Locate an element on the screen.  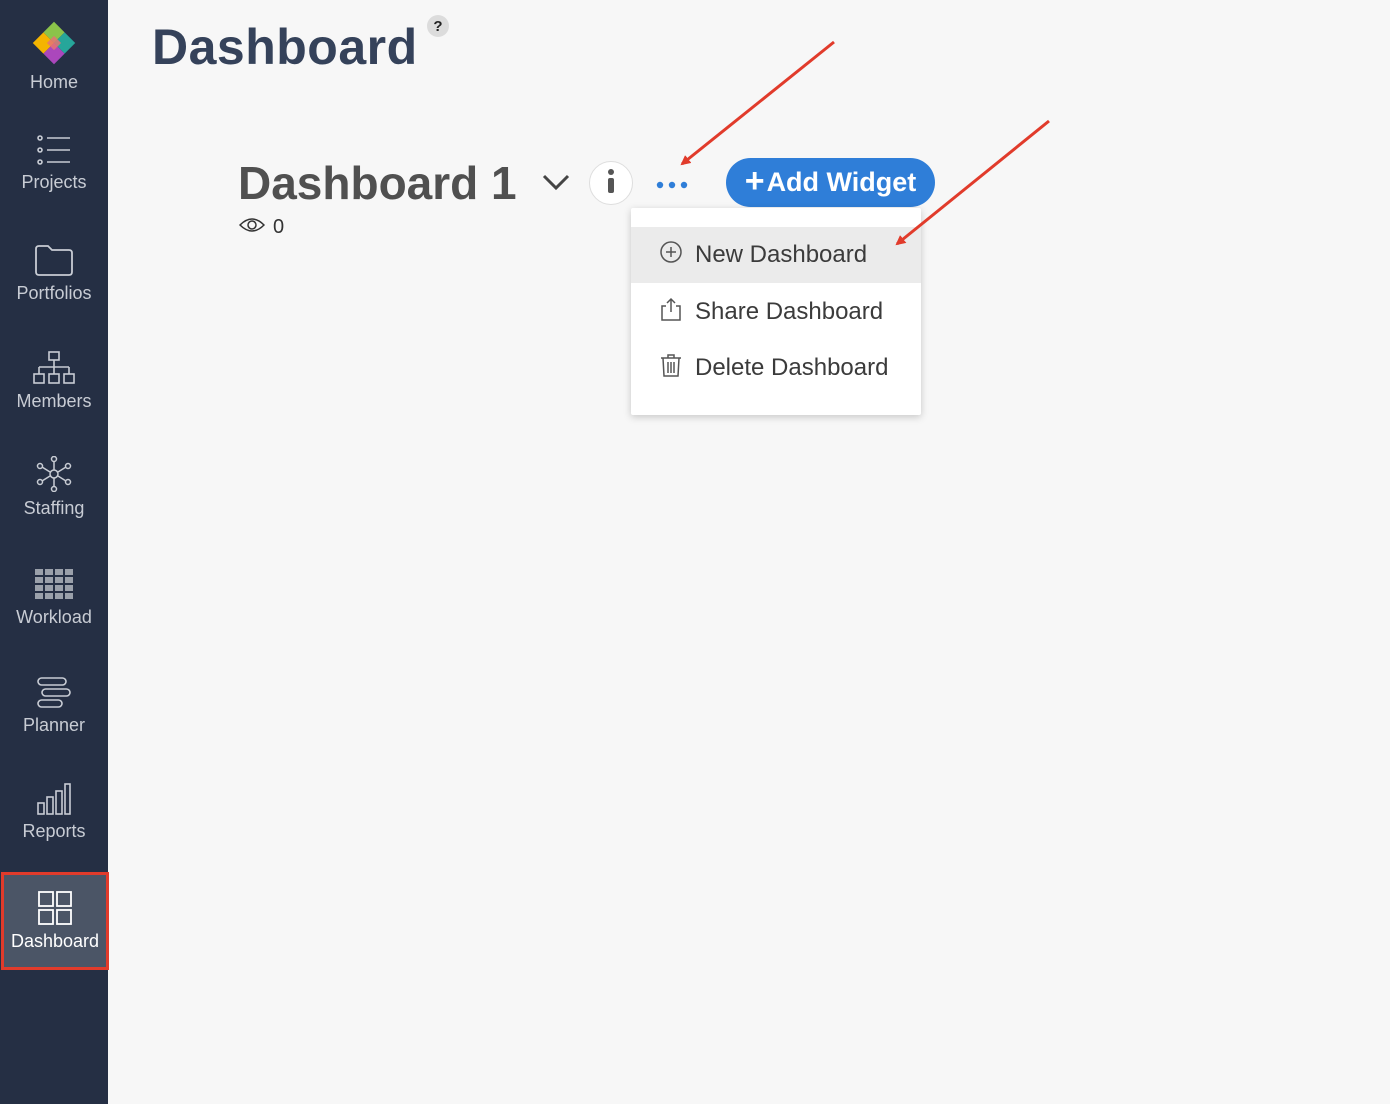
share-icon is located at coordinates (671, 312).